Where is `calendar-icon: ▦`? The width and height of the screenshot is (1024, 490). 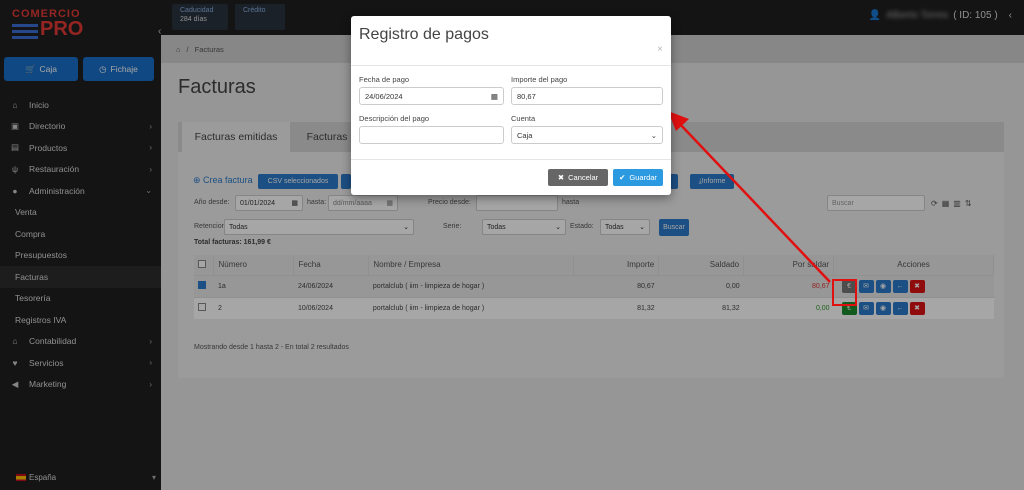 calendar-icon: ▦ is located at coordinates (494, 96).